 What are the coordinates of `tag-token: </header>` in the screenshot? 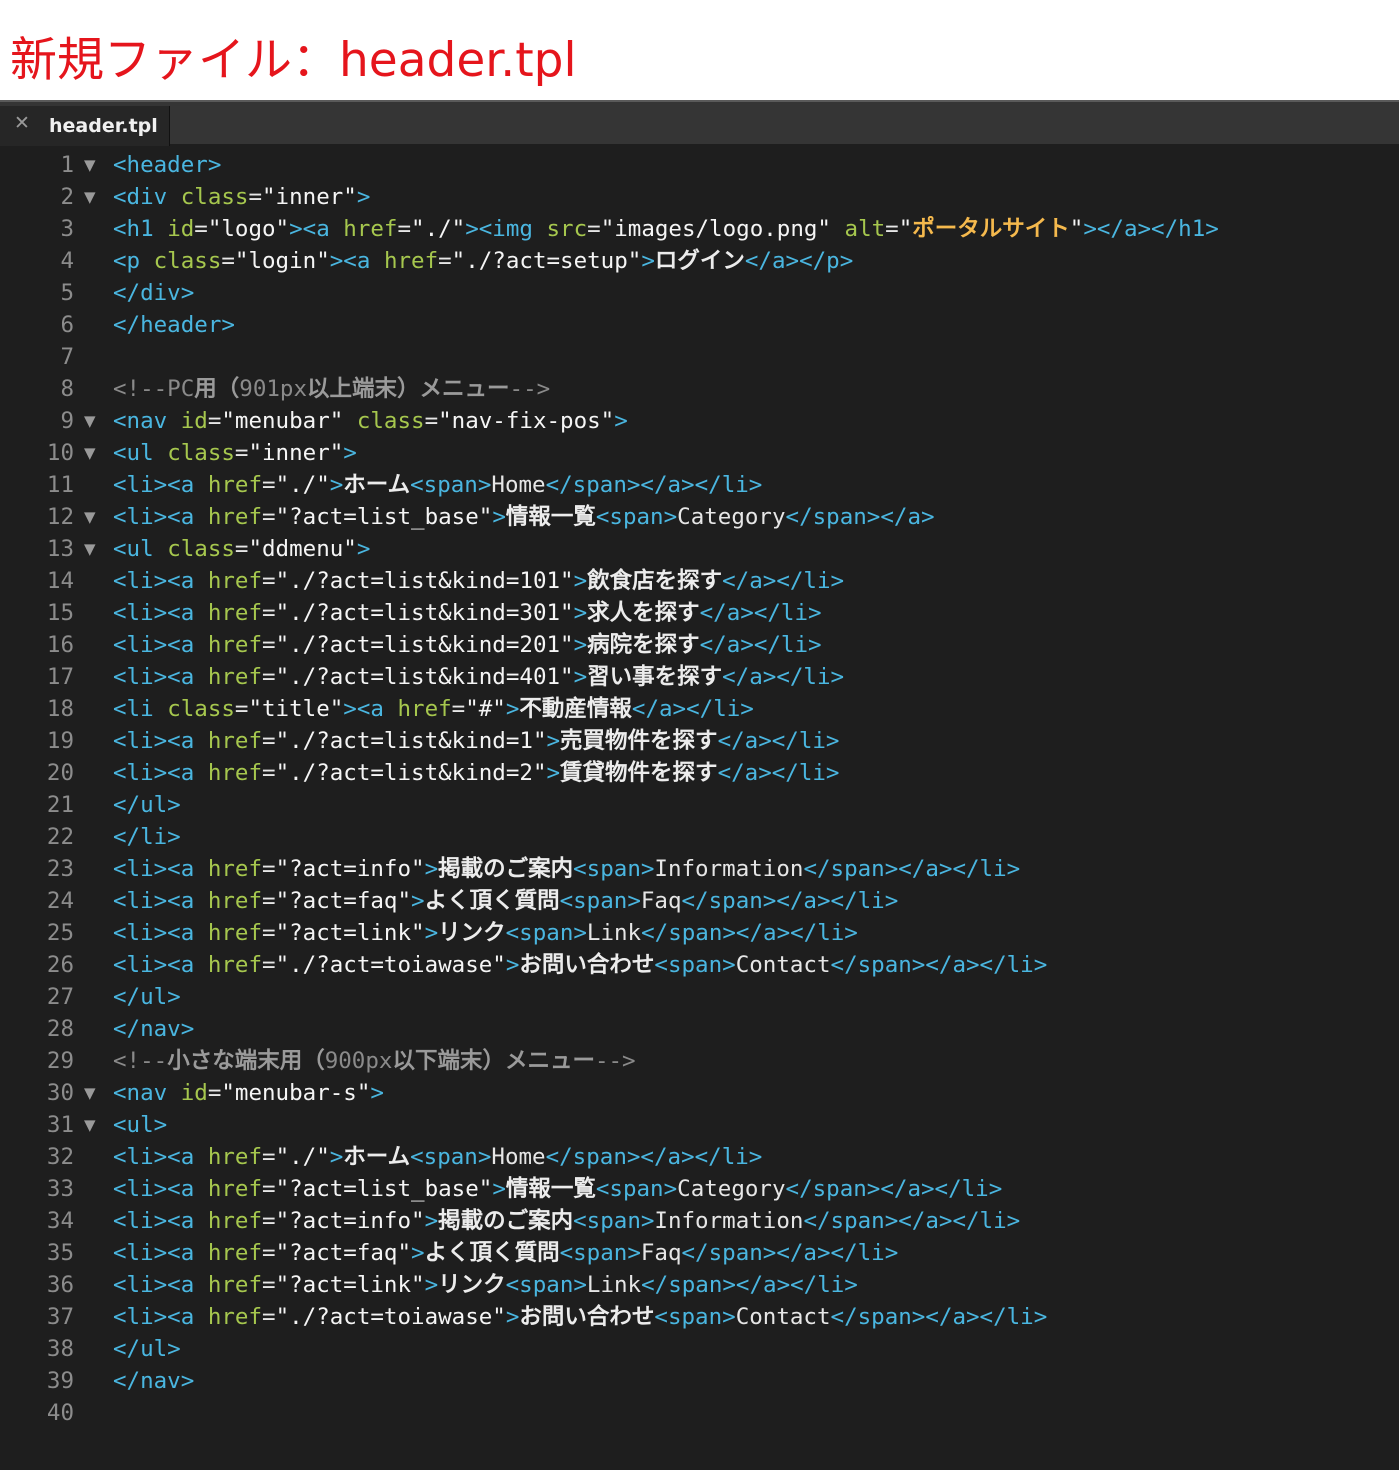 It's located at (174, 325).